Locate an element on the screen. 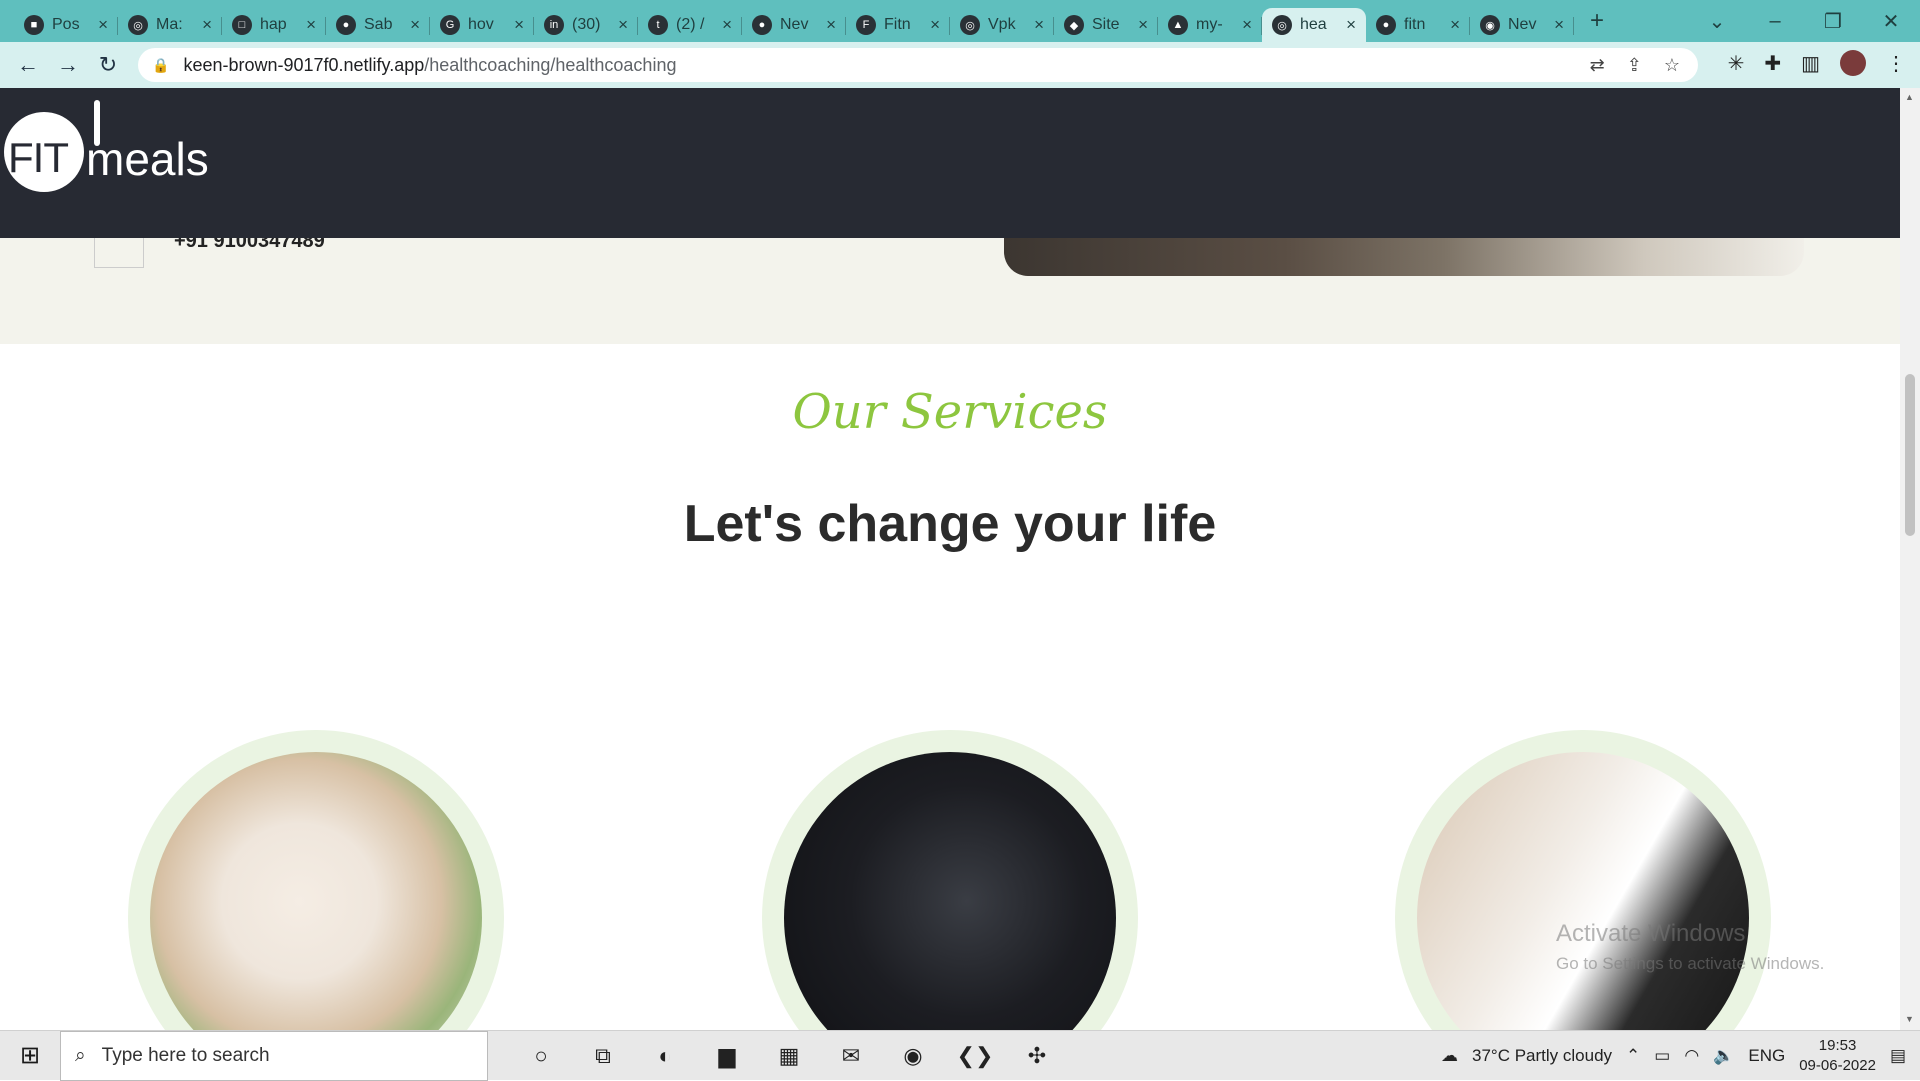 This screenshot has width=1920, height=1081. tab-12: ▲ my- × is located at coordinates (1210, 25).